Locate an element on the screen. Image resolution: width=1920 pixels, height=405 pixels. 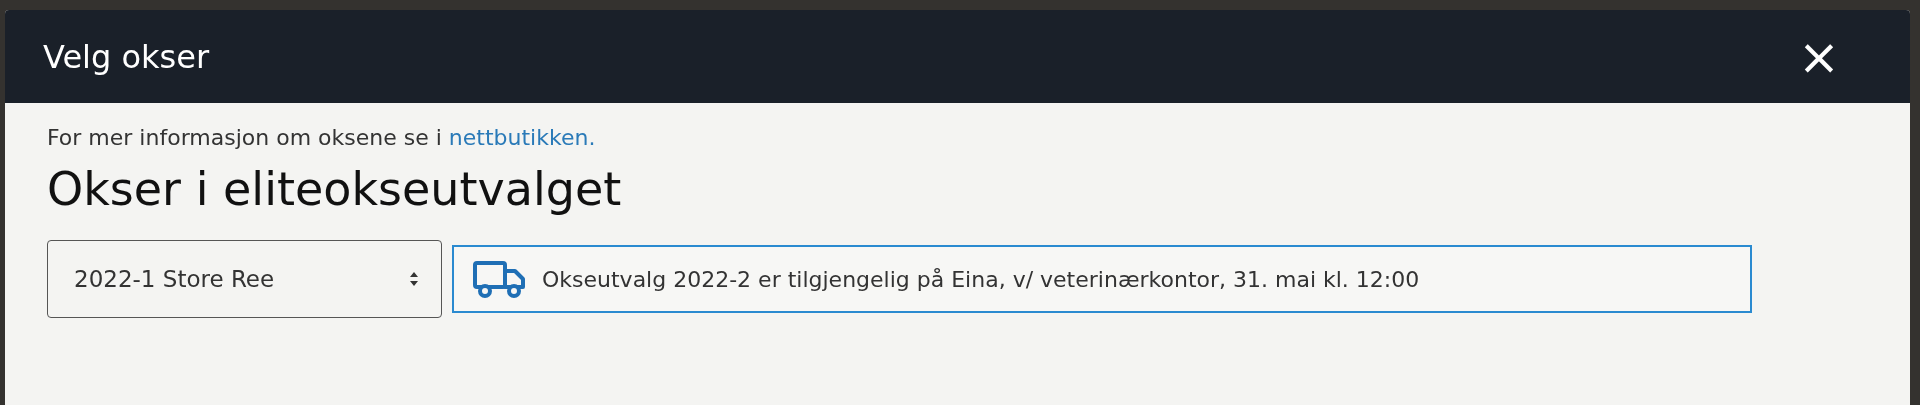
close-button: × is located at coordinates (1819, 56).